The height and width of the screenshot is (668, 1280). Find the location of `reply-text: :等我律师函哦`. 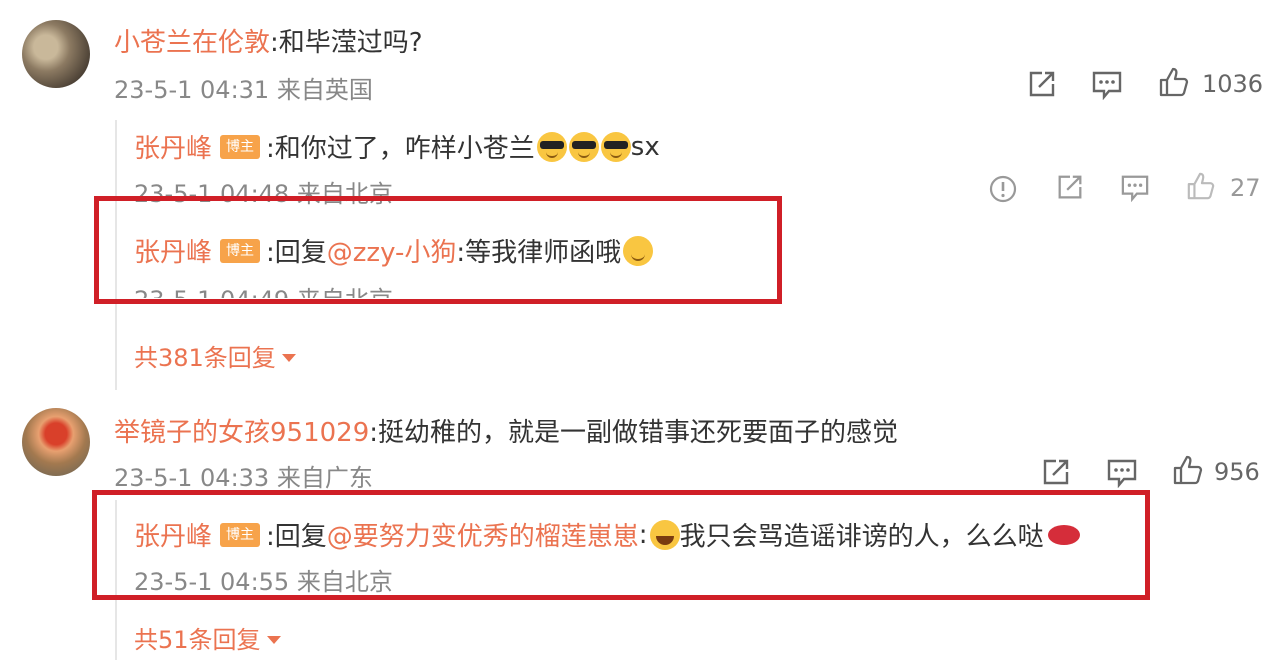

reply-text: :等我律师函哦 is located at coordinates (539, 253).